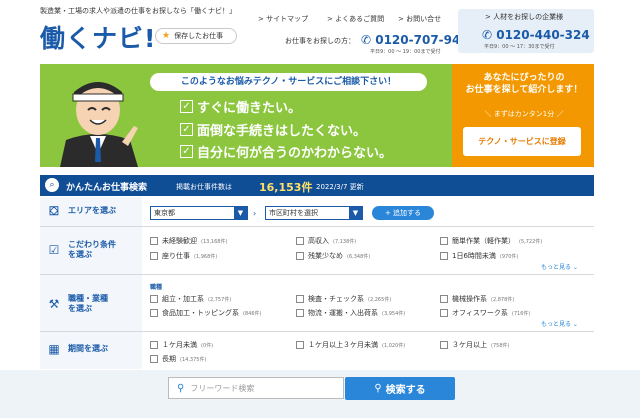 This screenshot has width=640, height=418. What do you see at coordinates (469, 299) in the screenshot?
I see `option-label: 機械操作系` at bounding box center [469, 299].